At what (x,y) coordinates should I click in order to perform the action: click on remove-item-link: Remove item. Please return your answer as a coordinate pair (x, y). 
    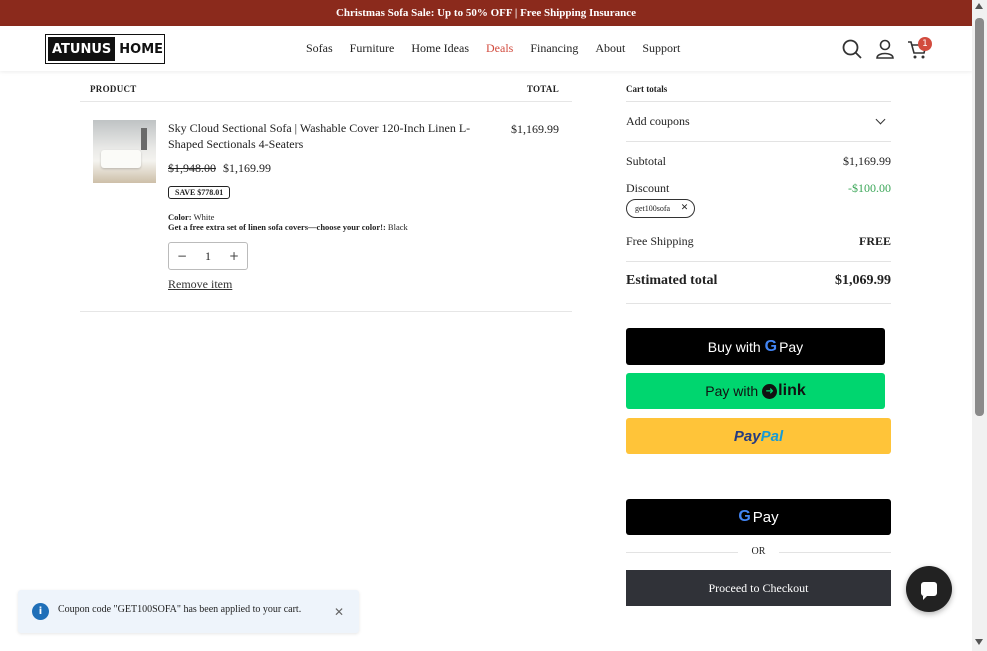
    Looking at the image, I should click on (200, 284).